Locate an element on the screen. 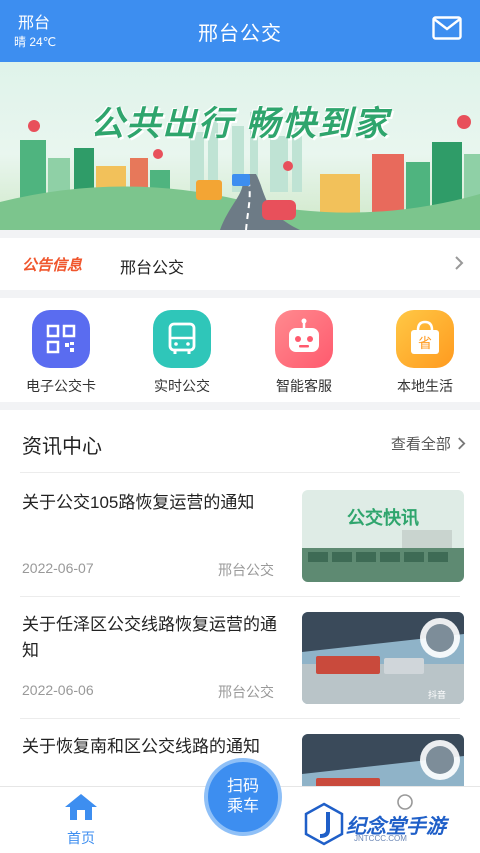 The height and width of the screenshot is (853, 480). article-date: 2022-06-06 is located at coordinates (58, 690).